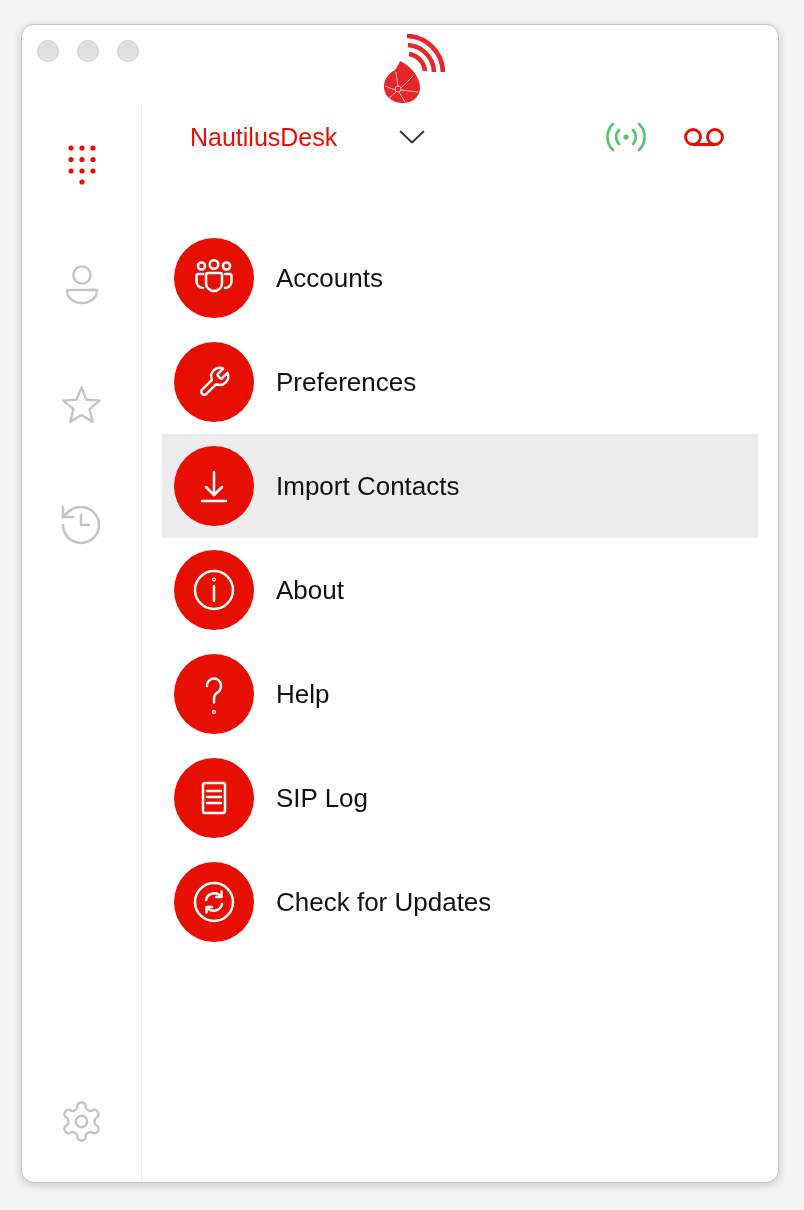 The width and height of the screenshot is (804, 1210). What do you see at coordinates (460, 278) in the screenshot?
I see `menu-item: Accounts` at bounding box center [460, 278].